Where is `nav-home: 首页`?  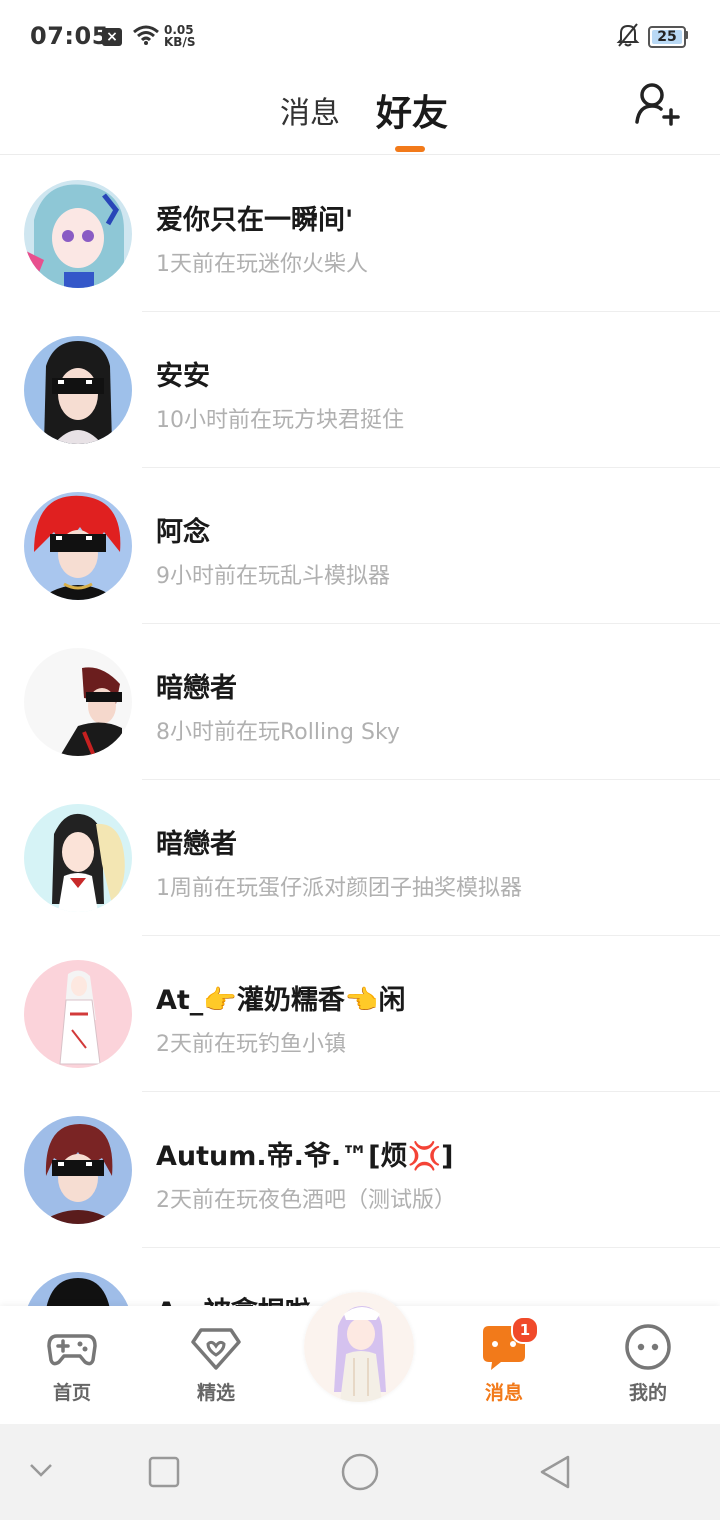 nav-home: 首页 is located at coordinates (72, 1363).